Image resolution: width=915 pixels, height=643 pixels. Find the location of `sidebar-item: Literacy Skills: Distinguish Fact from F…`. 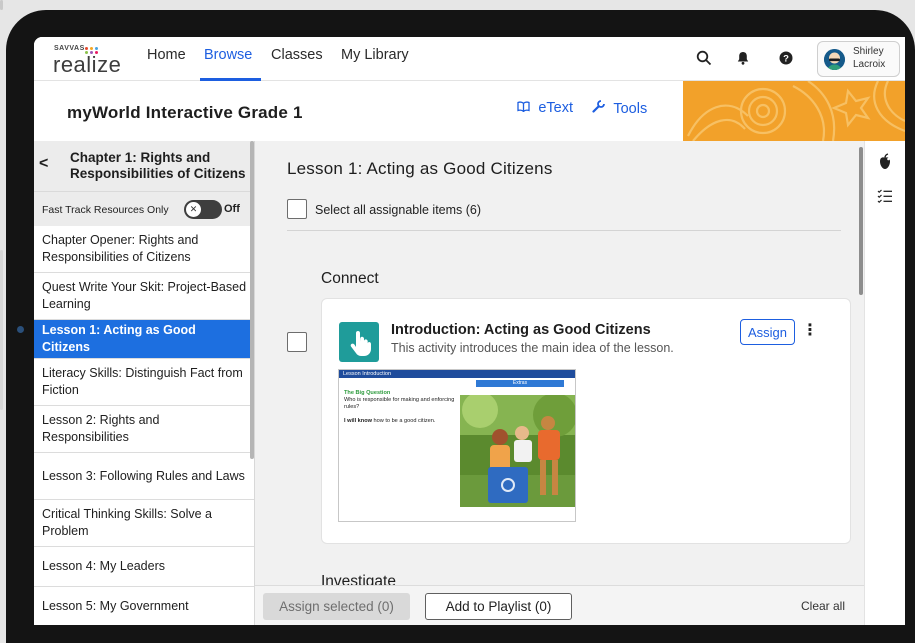

sidebar-item: Literacy Skills: Distinguish Fact from F… is located at coordinates (144, 382).